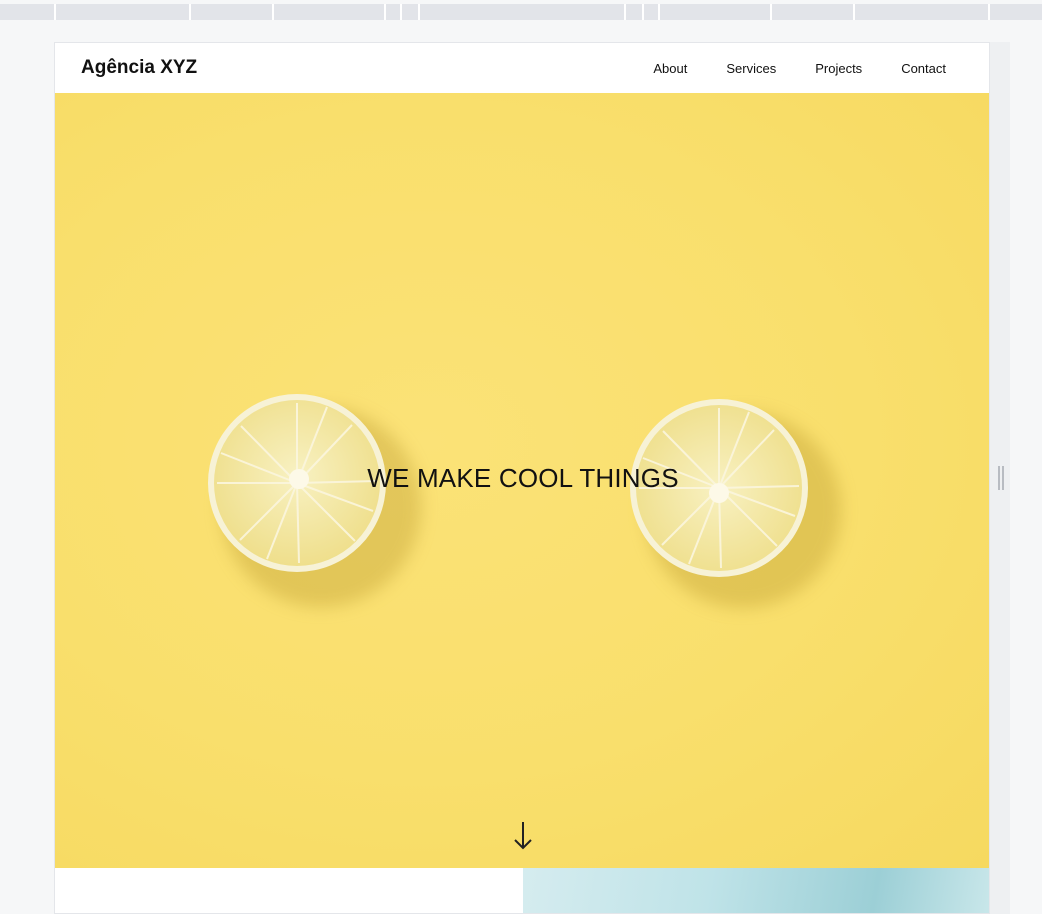  What do you see at coordinates (523, 836) in the screenshot?
I see `arrow-down-icon` at bounding box center [523, 836].